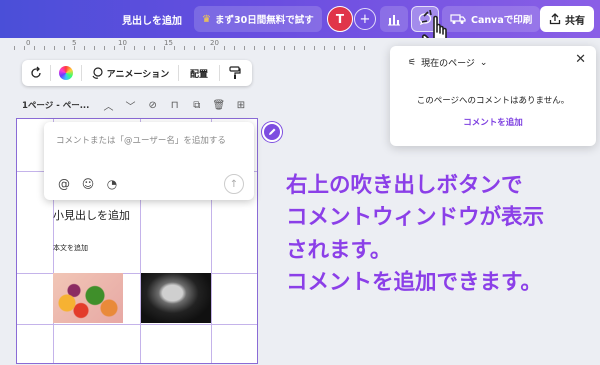  I want to click on free-trial-label: まず30日間無料で試す, so click(264, 20).